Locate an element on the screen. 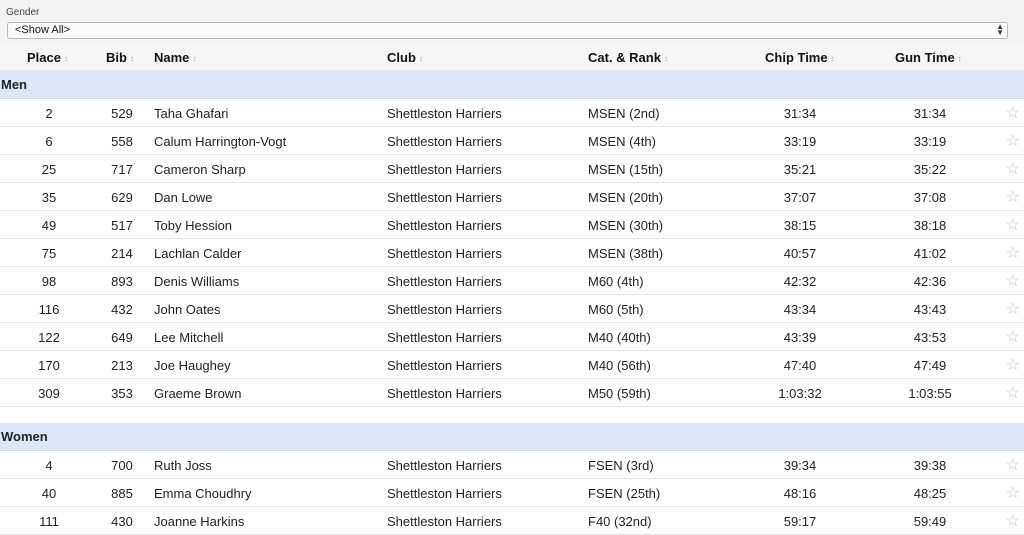 The width and height of the screenshot is (1024, 535). cell-name: Taha Ghafari is located at coordinates (191, 113).